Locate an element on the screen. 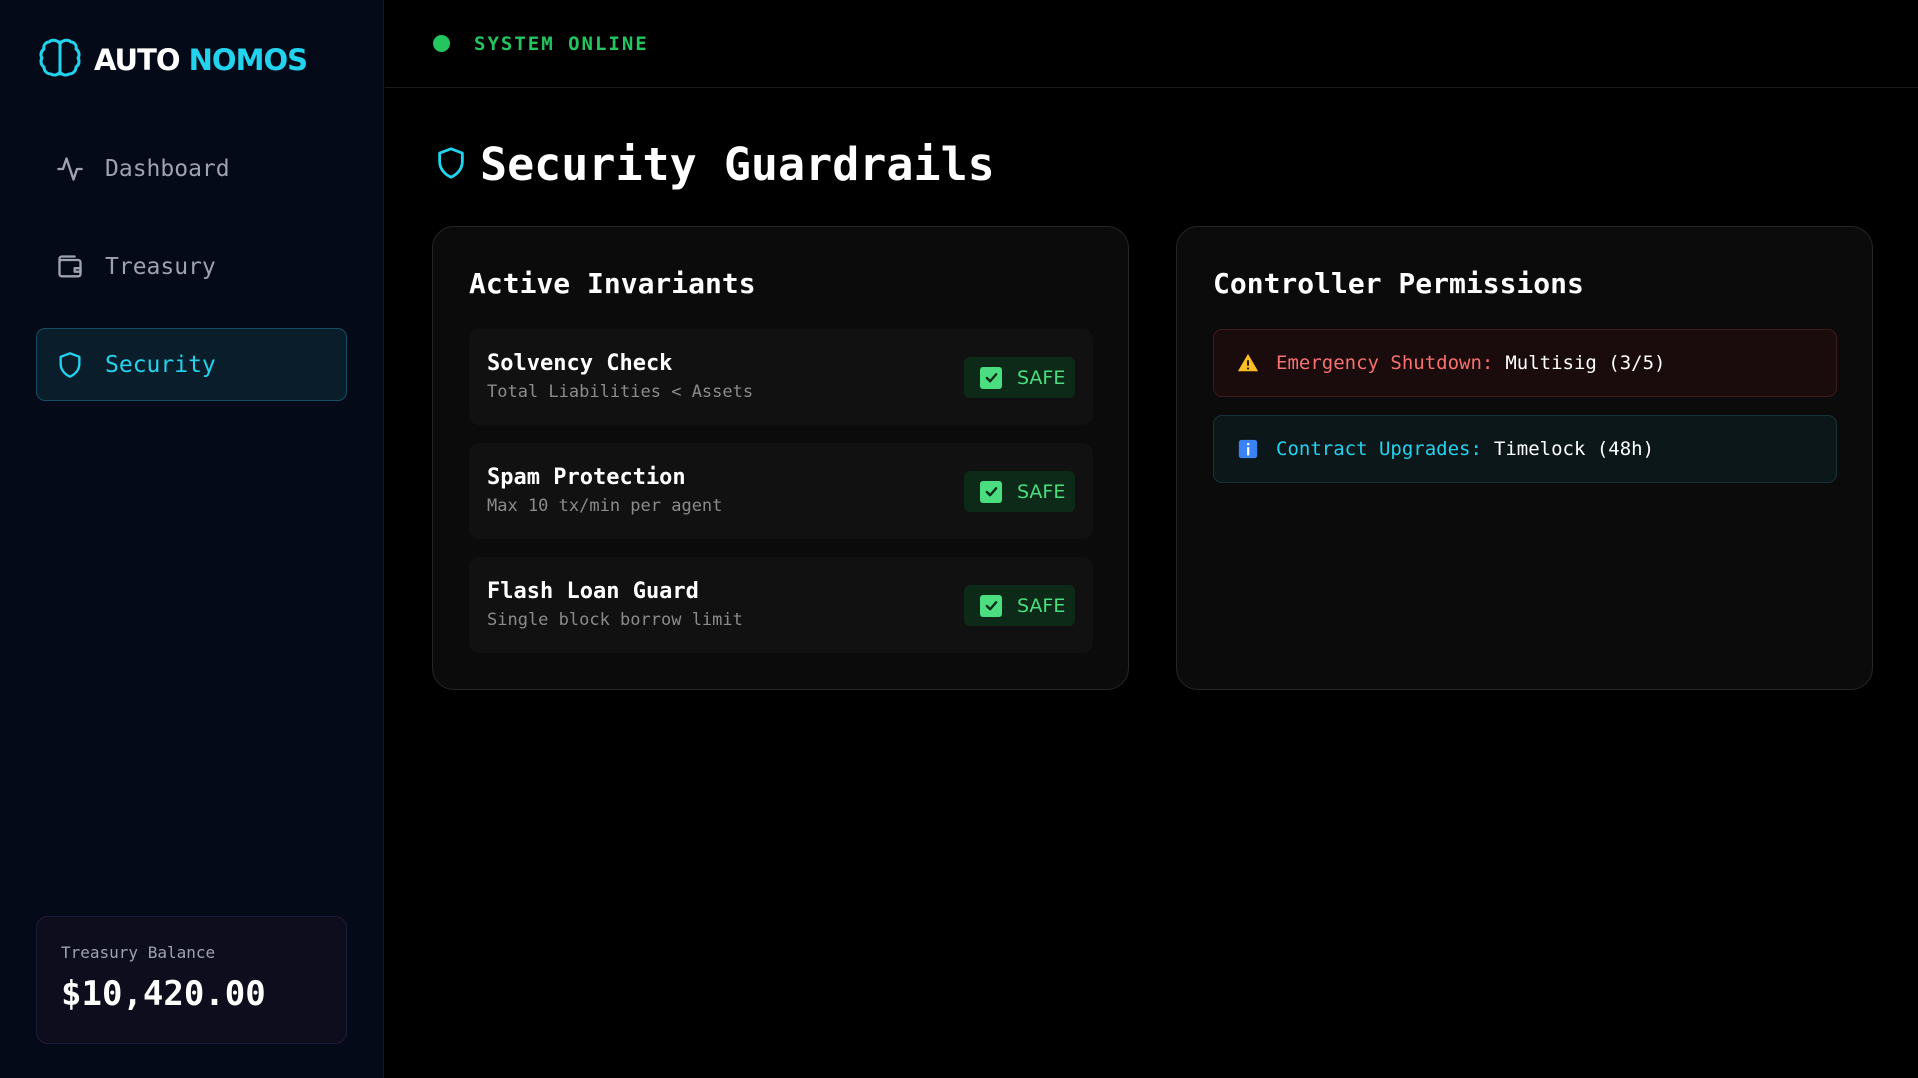  sidebar-item-label: Dashboard is located at coordinates (167, 168).